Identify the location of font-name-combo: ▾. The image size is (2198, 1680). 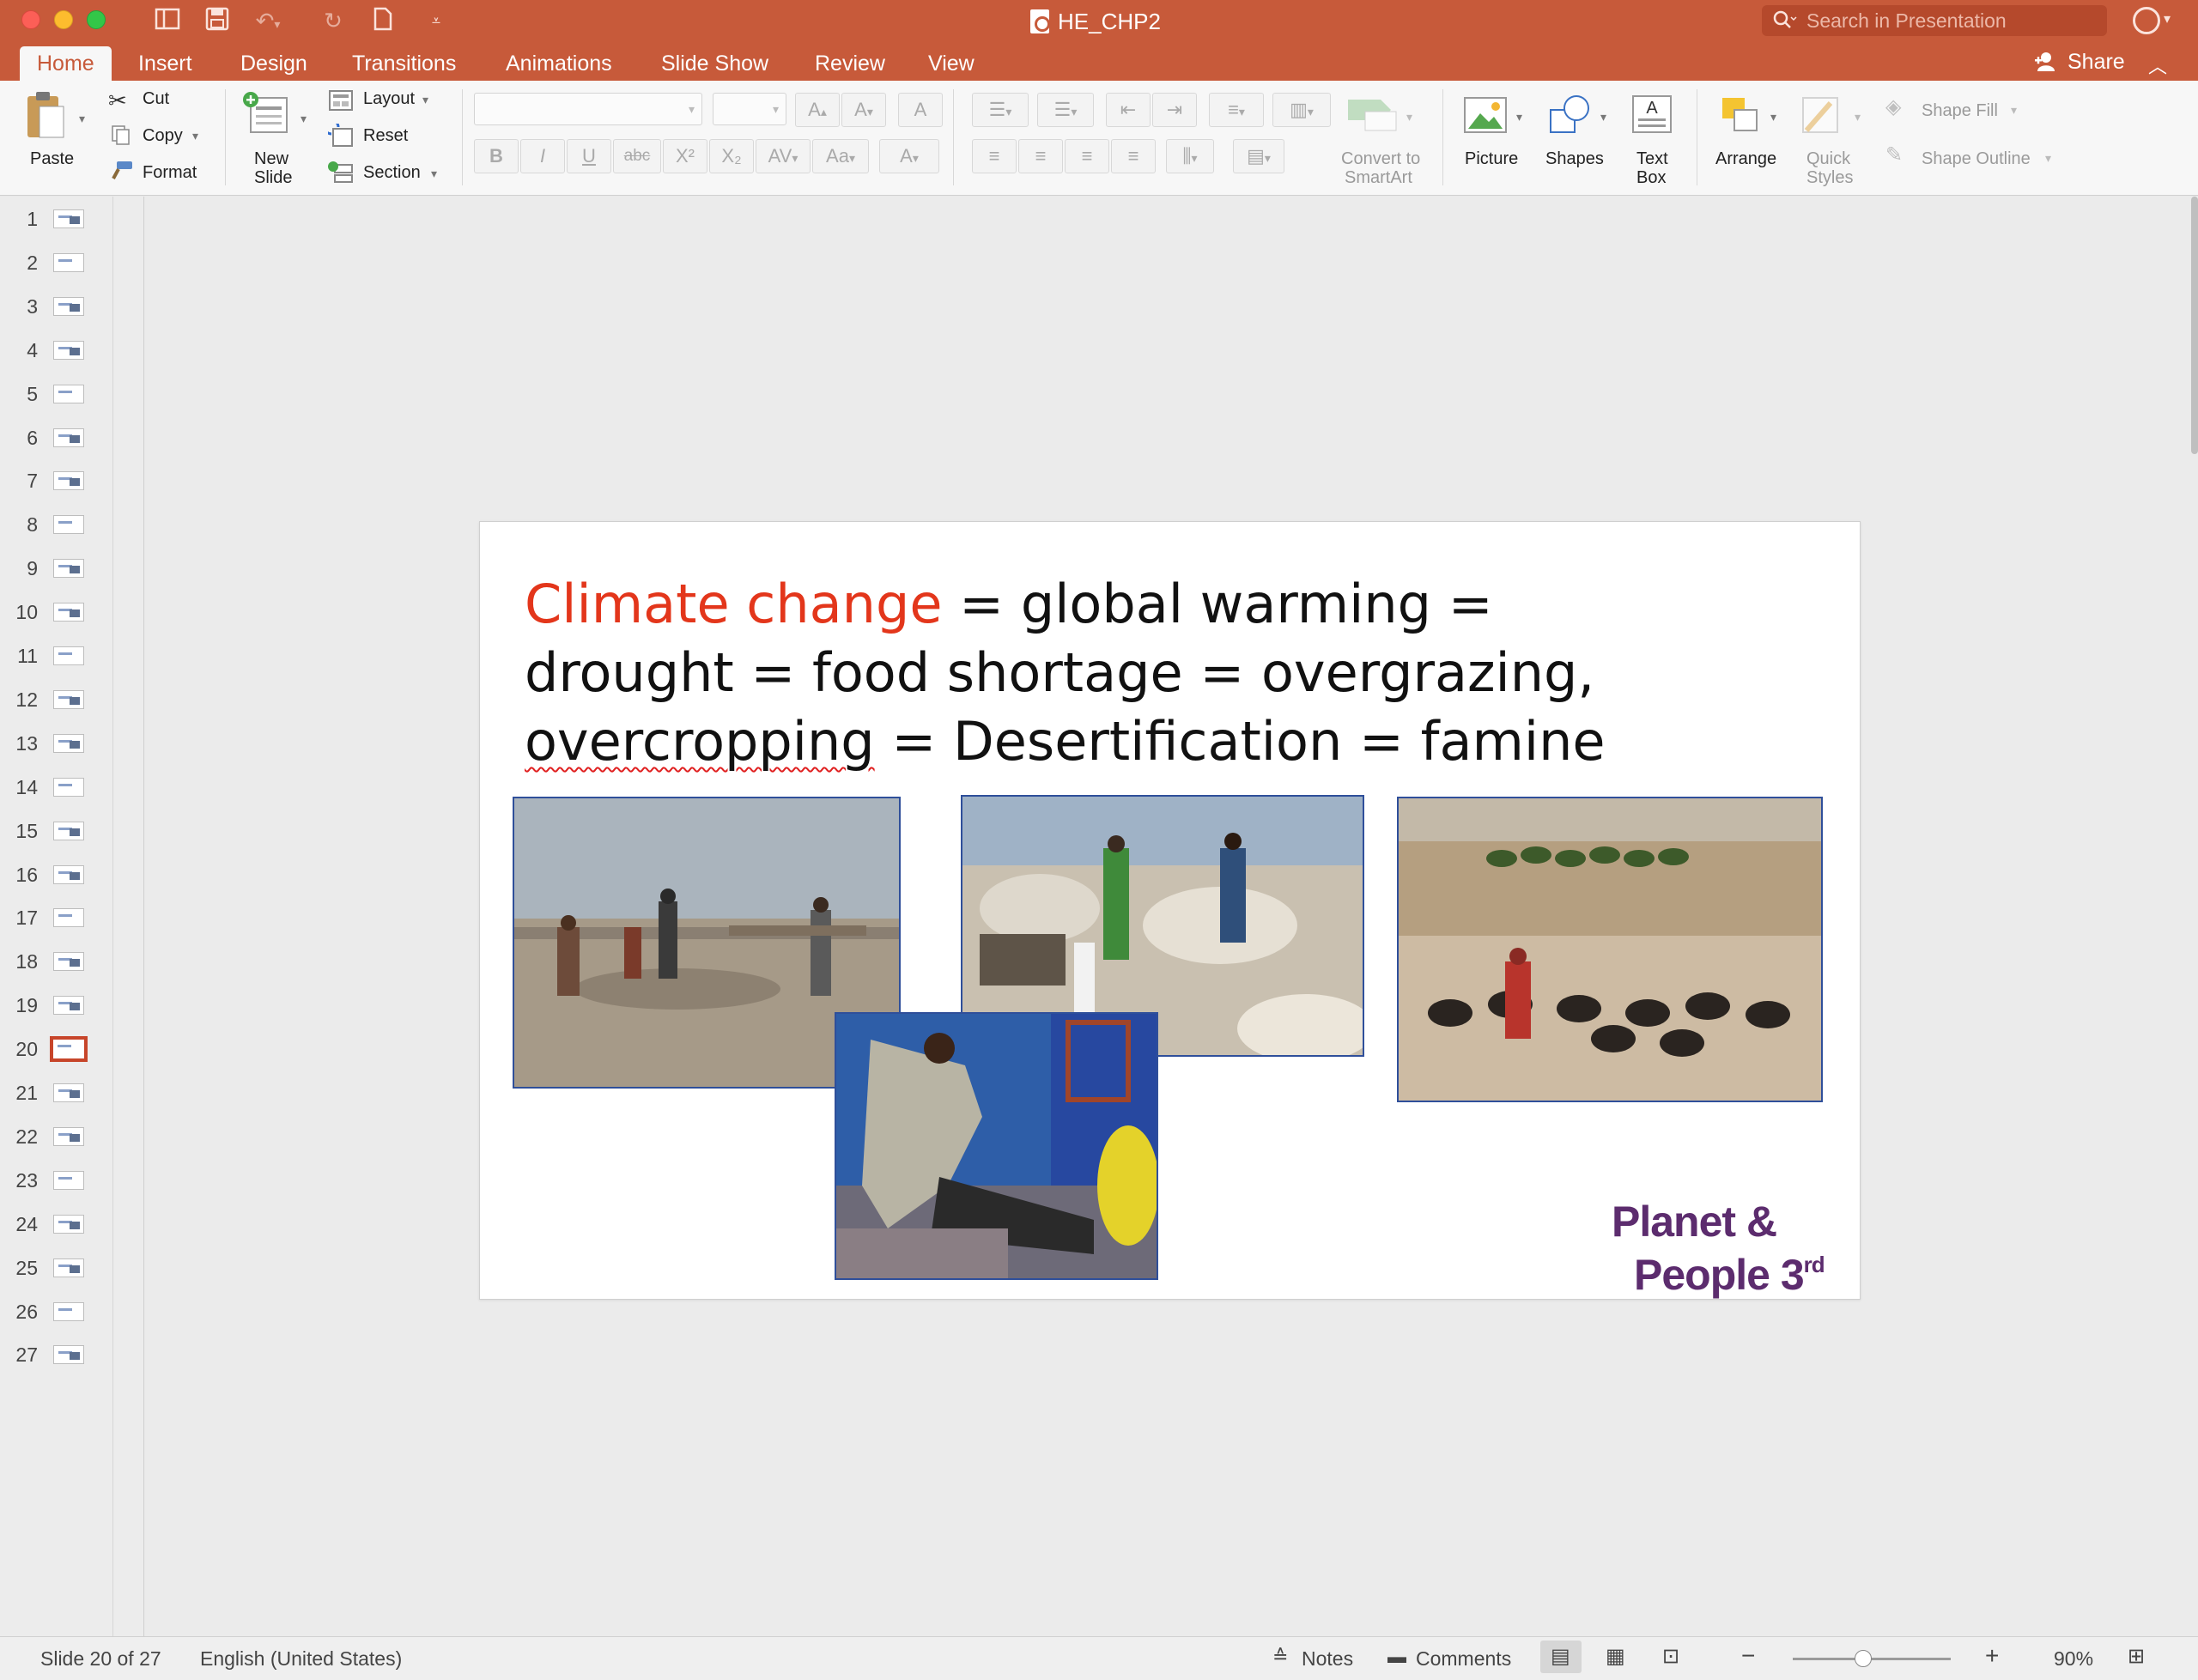
(588, 109).